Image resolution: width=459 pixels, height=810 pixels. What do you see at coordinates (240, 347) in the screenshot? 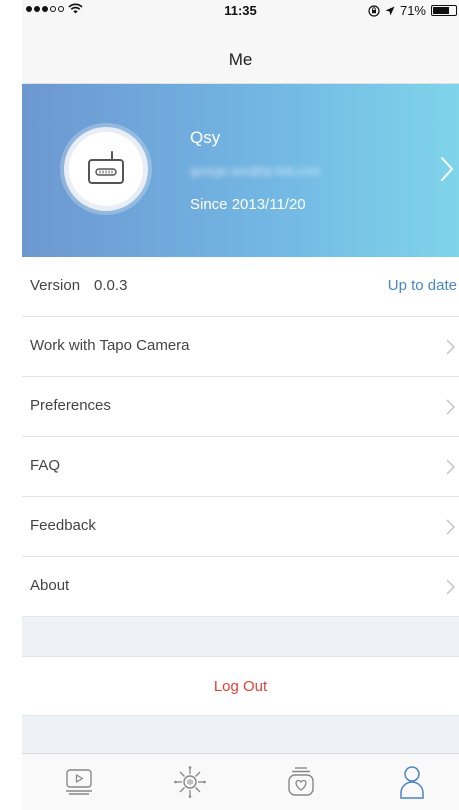
I see `menu-item-work-with-tapo-camera: Work with Tapo Camera` at bounding box center [240, 347].